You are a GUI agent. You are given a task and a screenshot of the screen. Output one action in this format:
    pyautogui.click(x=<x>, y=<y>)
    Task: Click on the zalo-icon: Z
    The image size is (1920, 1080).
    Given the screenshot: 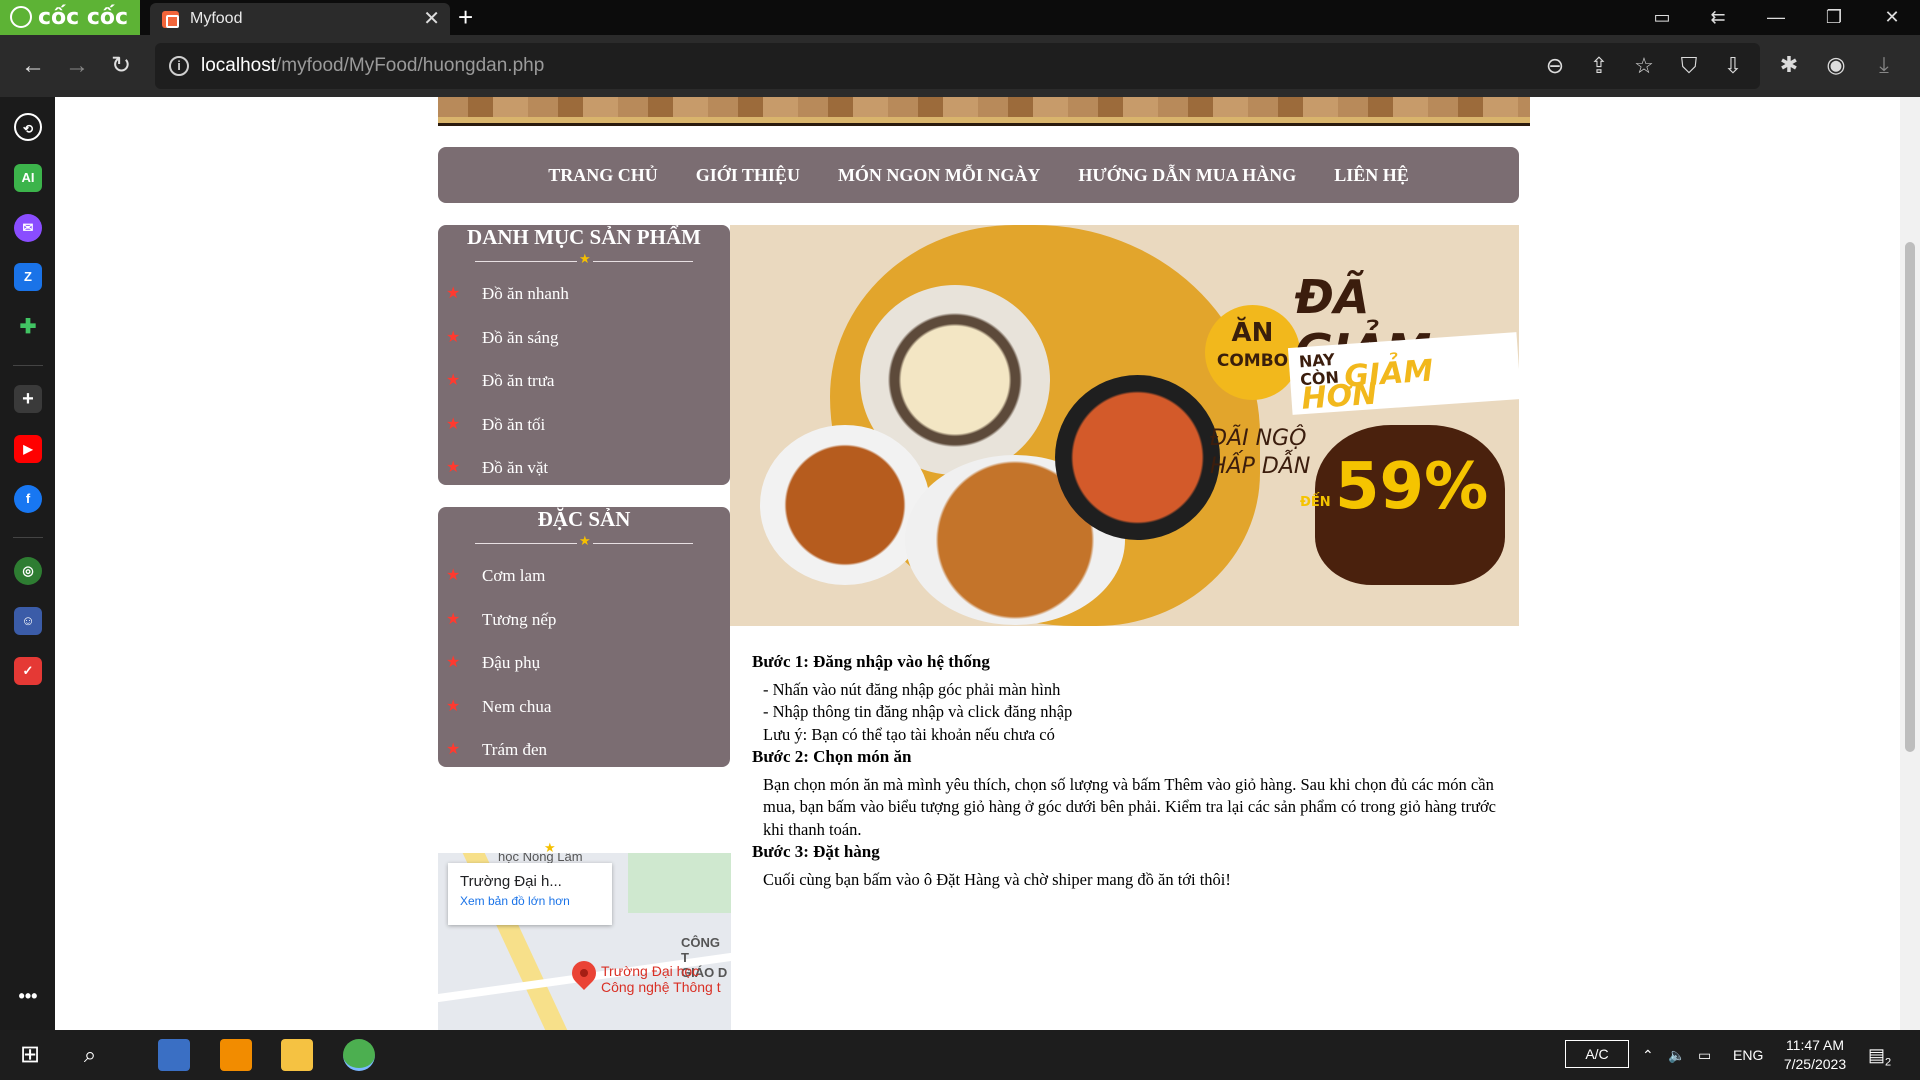 What is the action you would take?
    pyautogui.click(x=28, y=277)
    